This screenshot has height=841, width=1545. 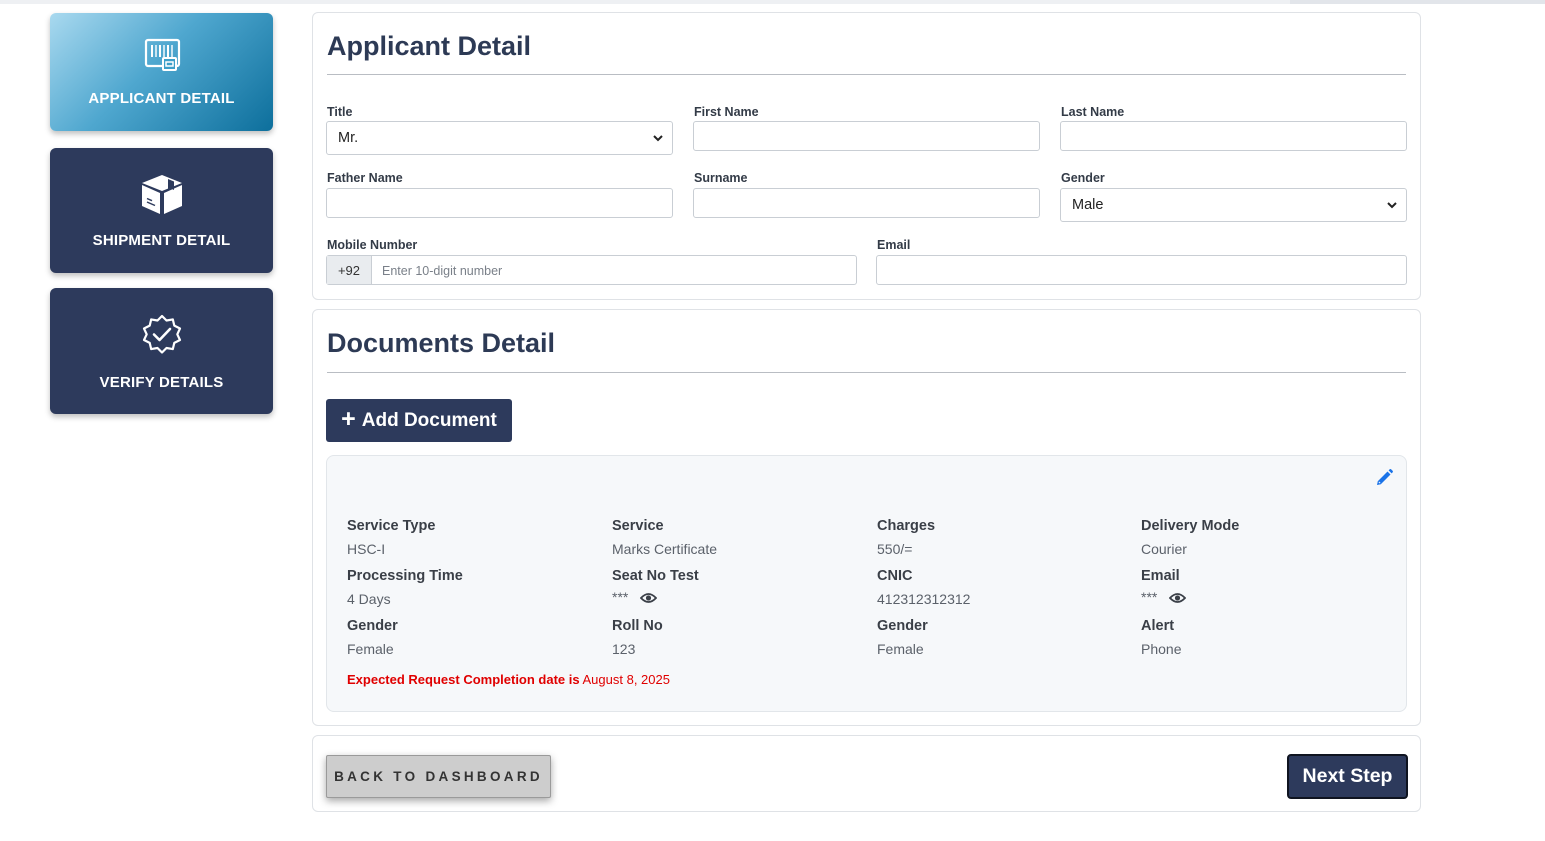 I want to click on gender-select: Male, so click(x=1233, y=205).